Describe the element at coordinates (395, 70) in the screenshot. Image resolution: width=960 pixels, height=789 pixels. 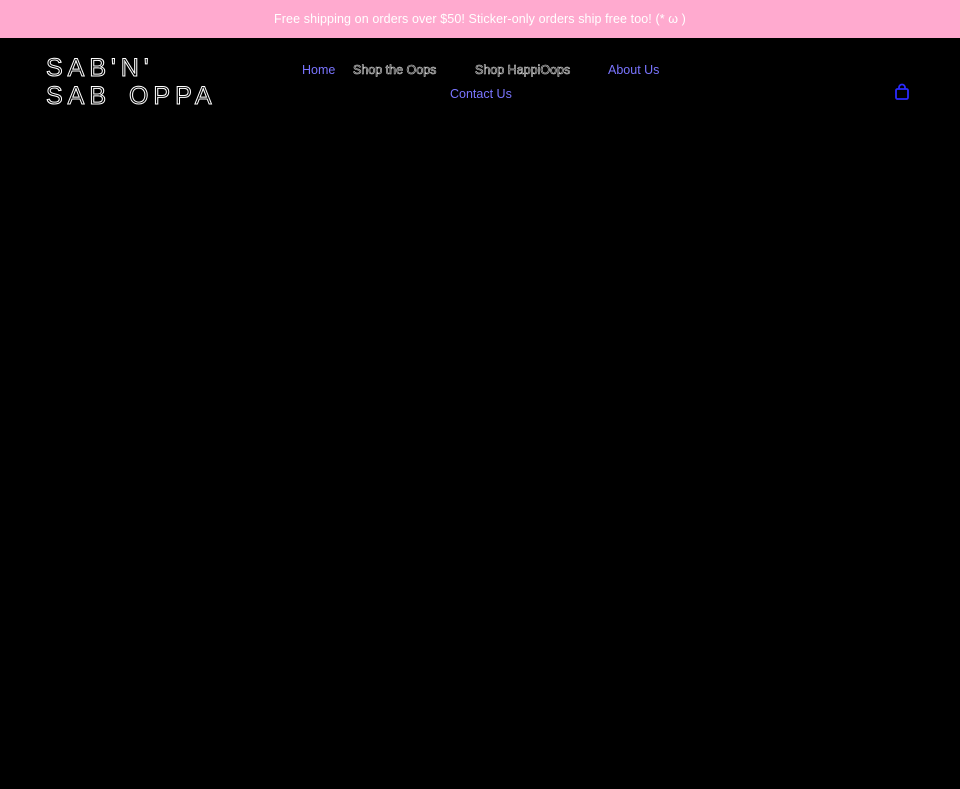
I see `nav-shop-the-oops-link: Shop the Oops` at that location.